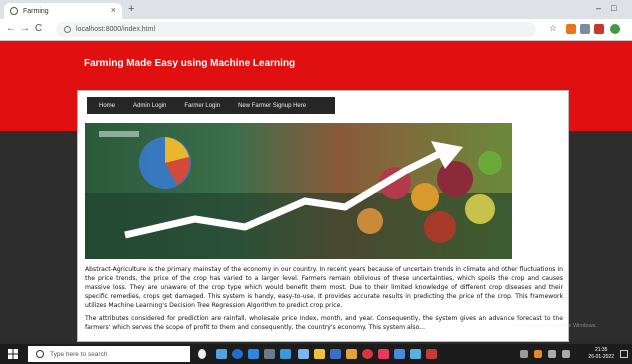 This screenshot has height=364, width=632. I want to click on back-button: ←, so click(11, 28).